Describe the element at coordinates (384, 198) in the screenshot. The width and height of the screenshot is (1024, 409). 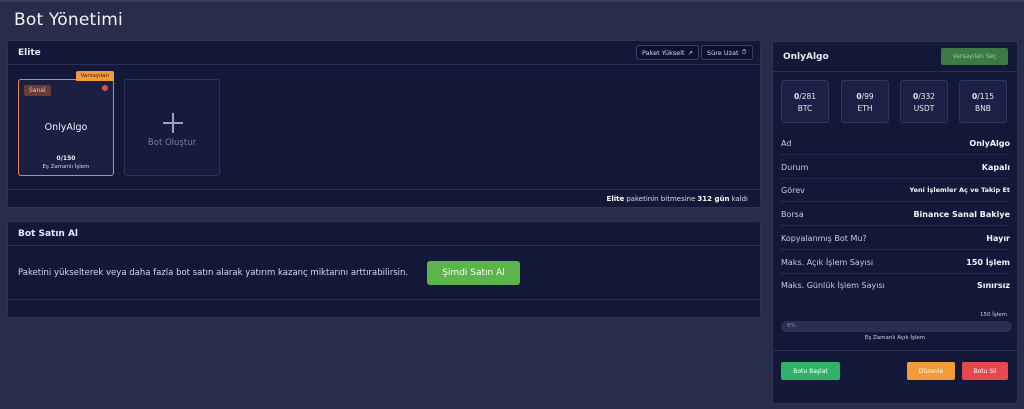
I see `package-remaining-text: Elite paketinin bitmesine 312 gün kaldı` at that location.